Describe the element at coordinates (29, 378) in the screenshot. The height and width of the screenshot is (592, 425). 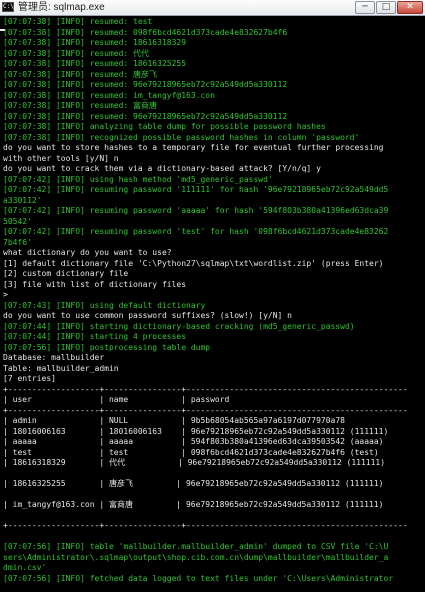
I see `console-line: [7 entries]` at that location.